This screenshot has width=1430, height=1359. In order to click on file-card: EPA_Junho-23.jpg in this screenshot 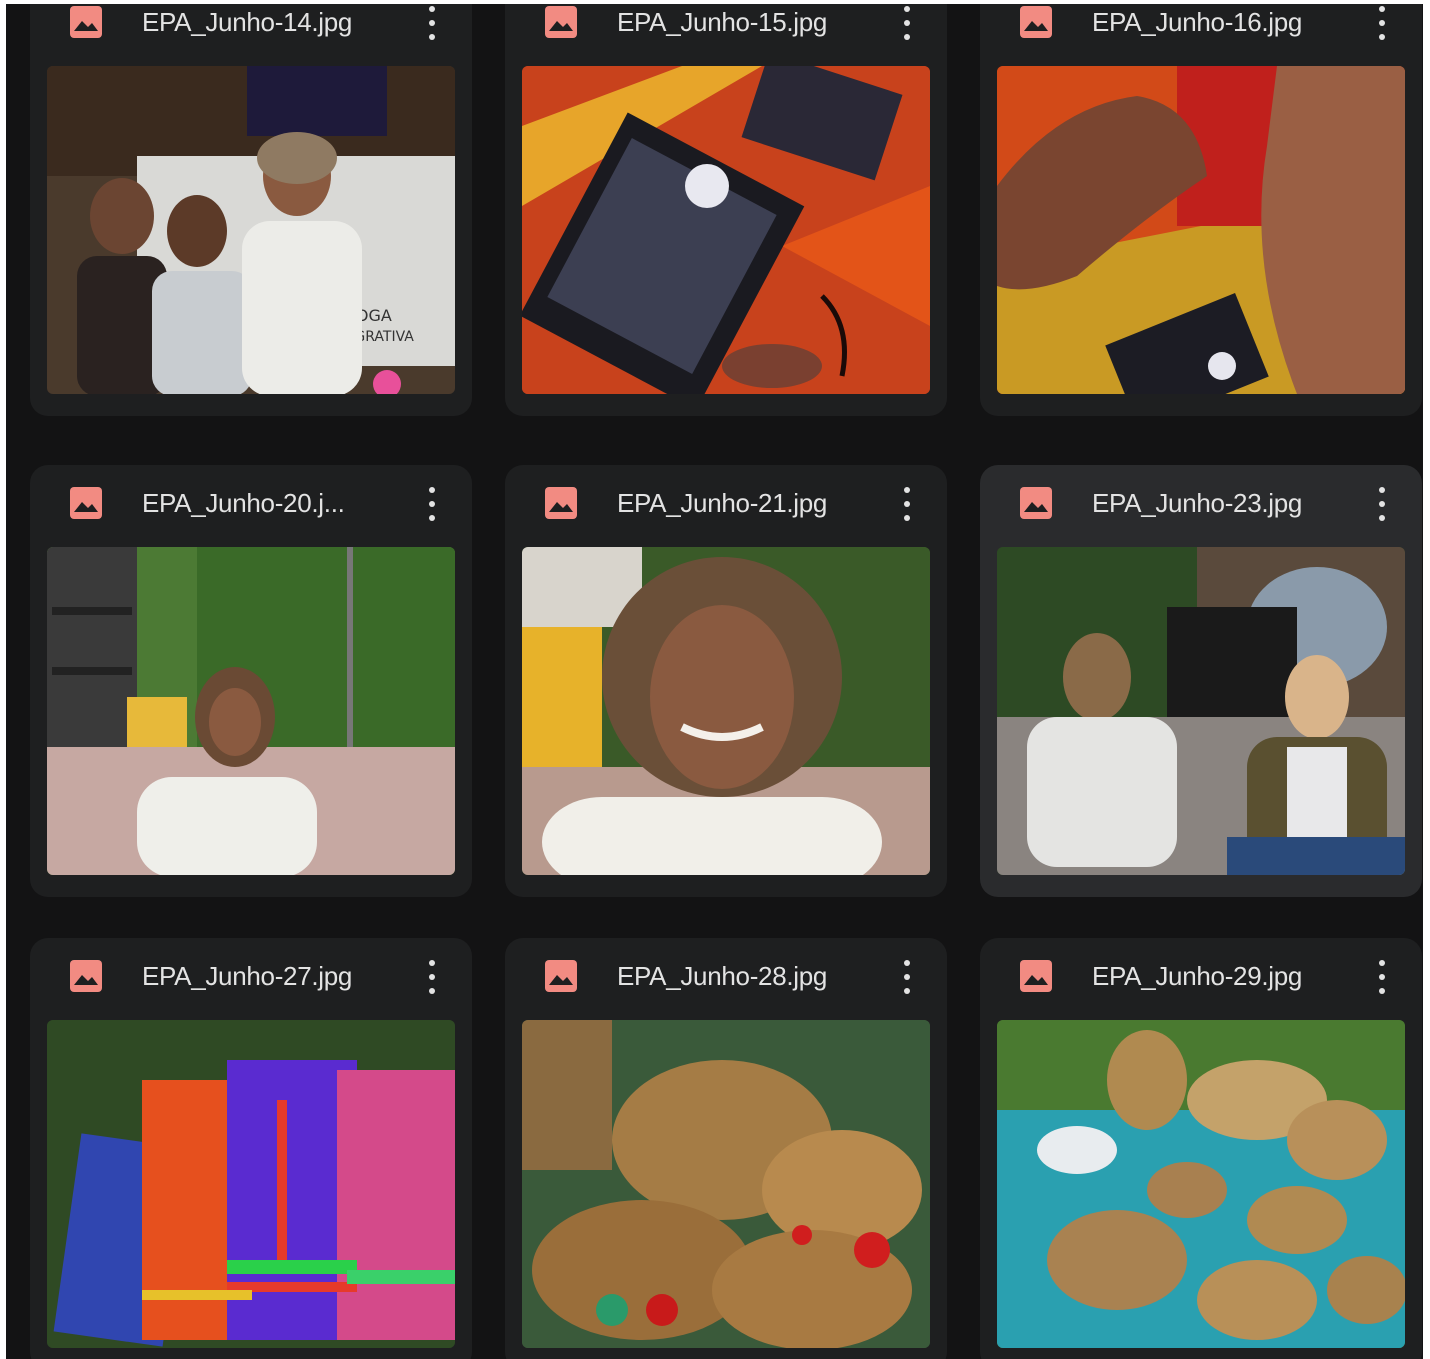, I will do `click(1201, 681)`.